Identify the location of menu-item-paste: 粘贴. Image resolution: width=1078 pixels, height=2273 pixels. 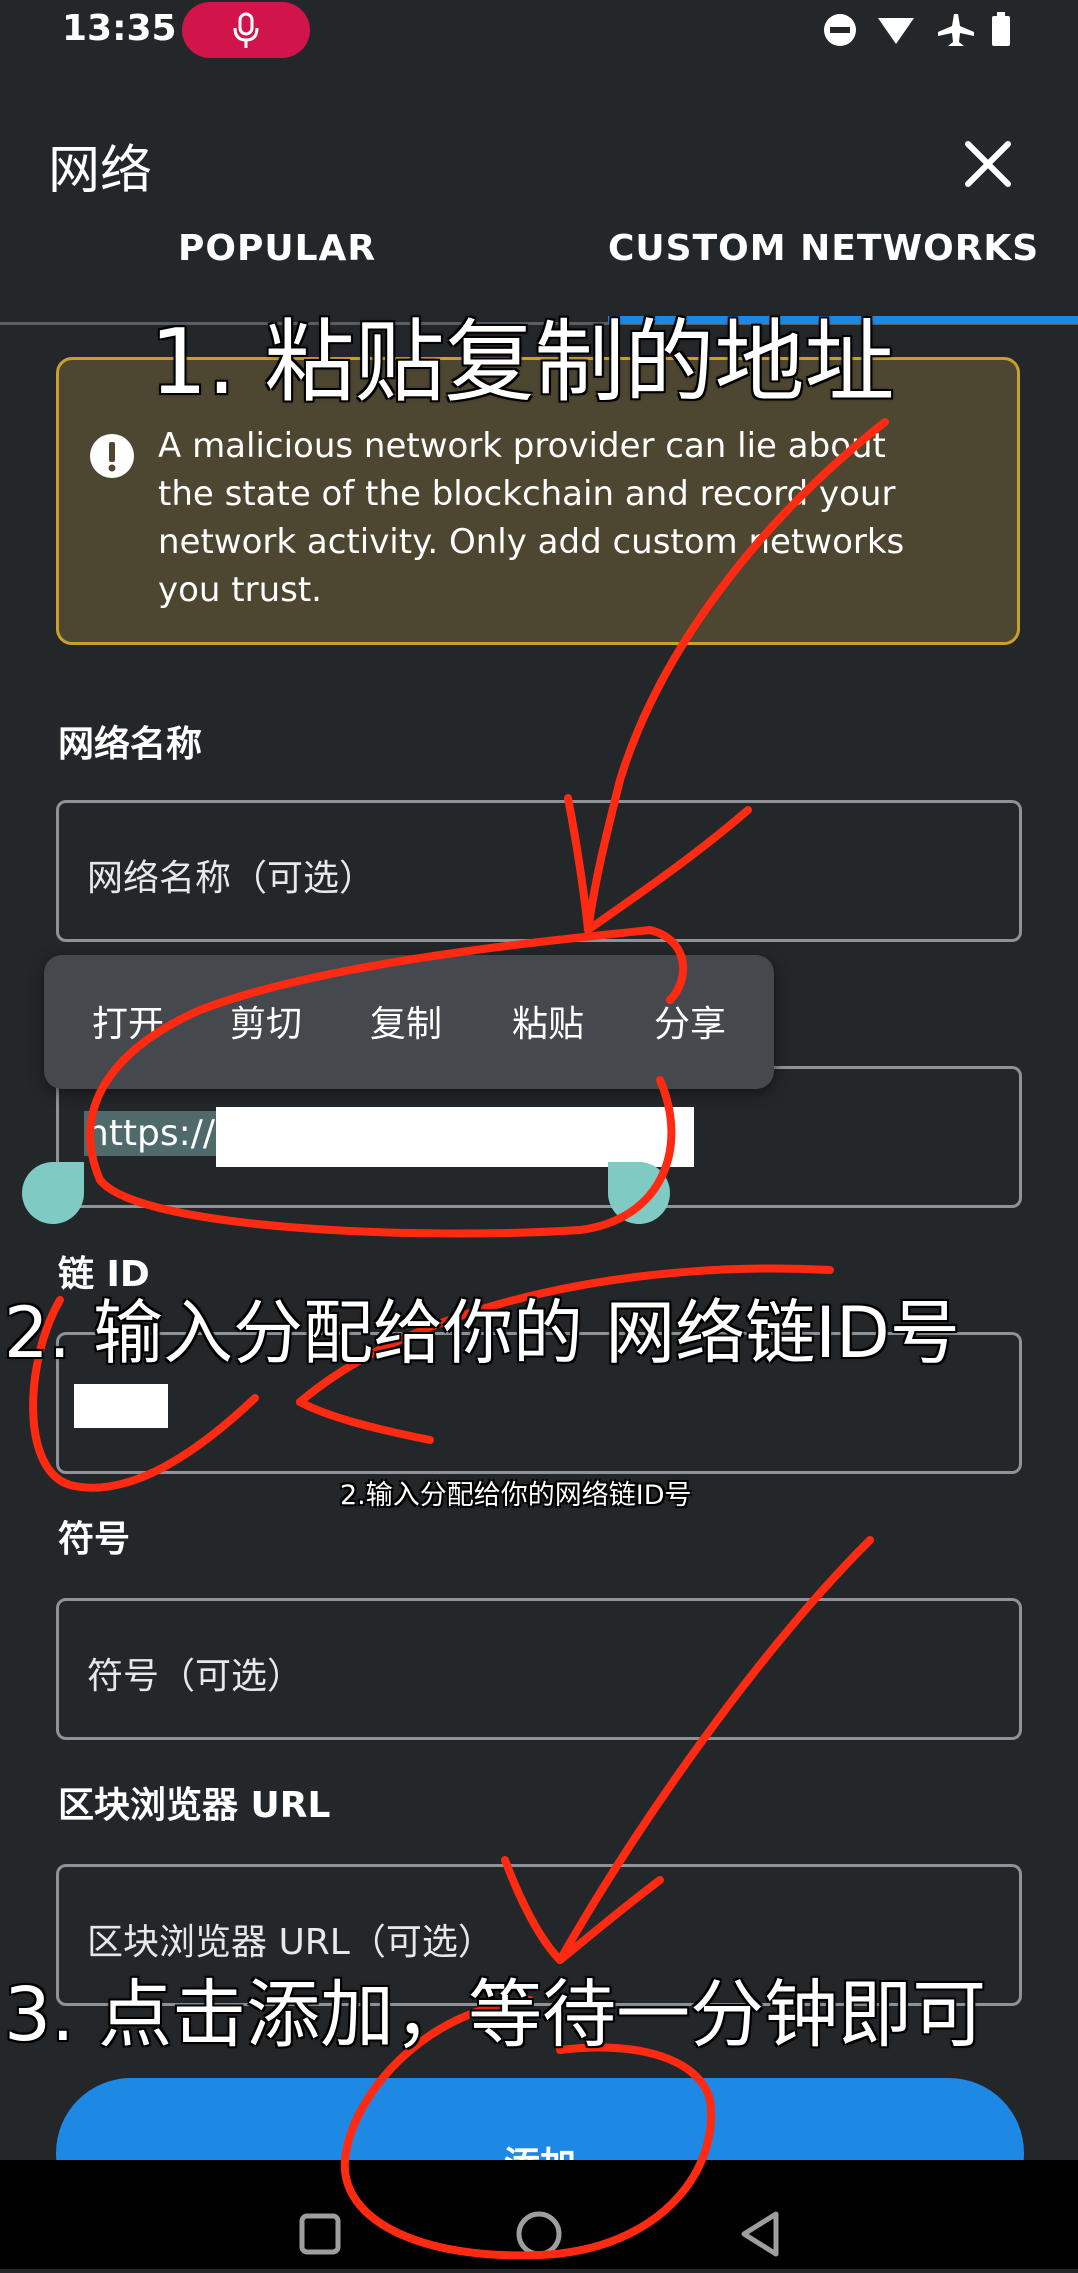
(548, 1021).